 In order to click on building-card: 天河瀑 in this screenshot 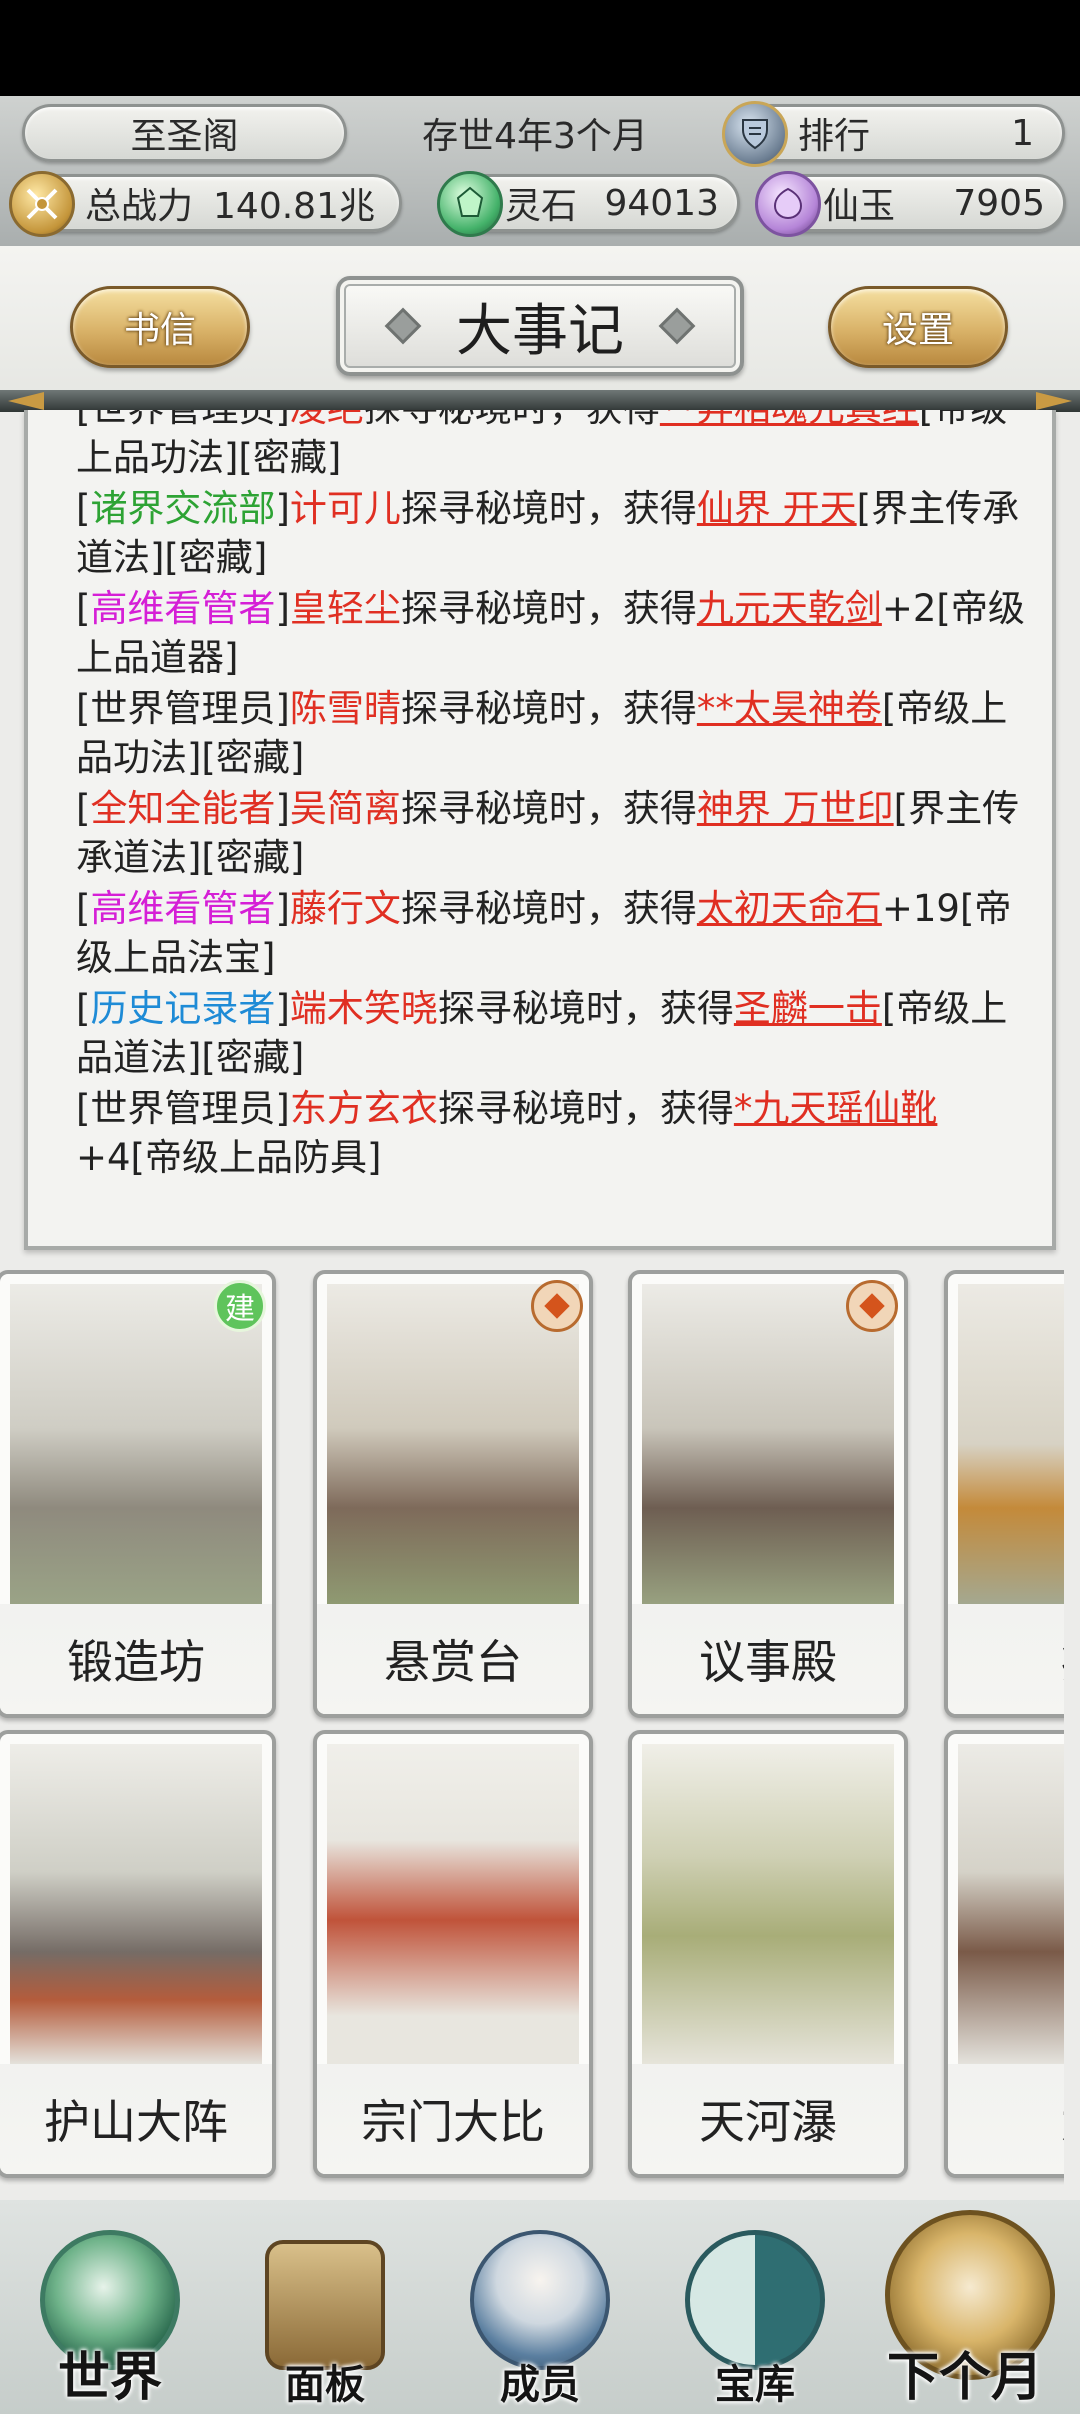, I will do `click(768, 1954)`.